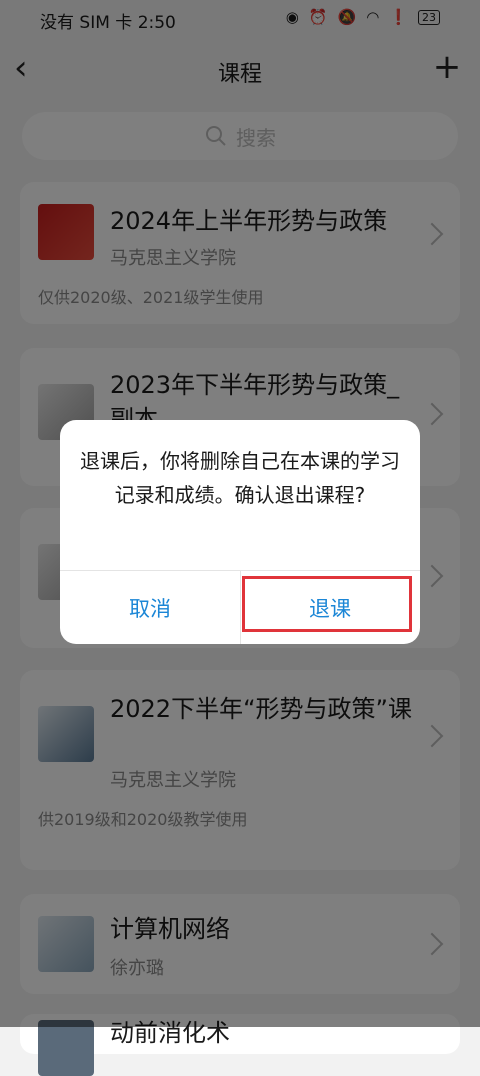  Describe the element at coordinates (327, 604) in the screenshot. I see `highlight-box` at that location.